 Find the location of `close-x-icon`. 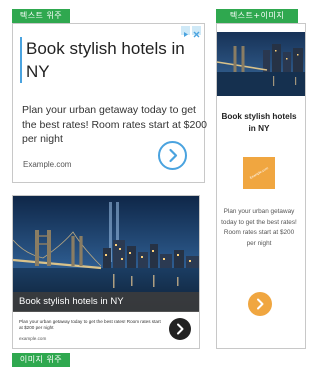

close-x-icon is located at coordinates (196, 32).